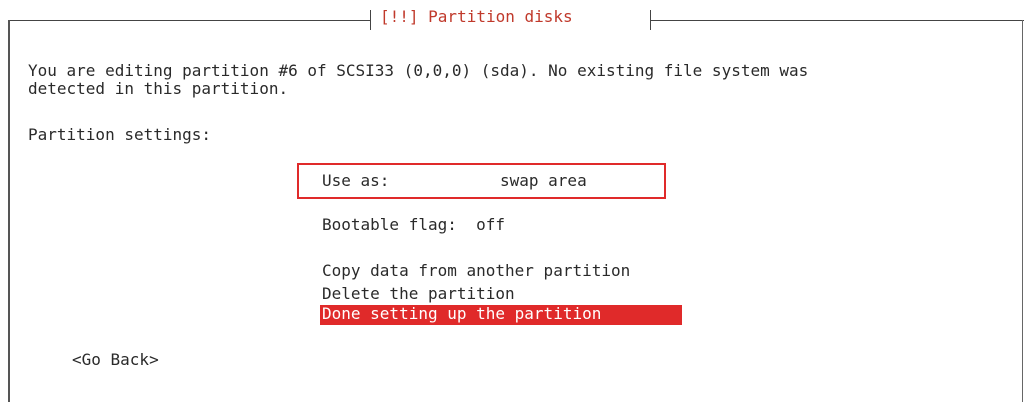 The width and height of the screenshot is (1034, 402). What do you see at coordinates (543, 181) in the screenshot?
I see `use-as-value: swap area` at bounding box center [543, 181].